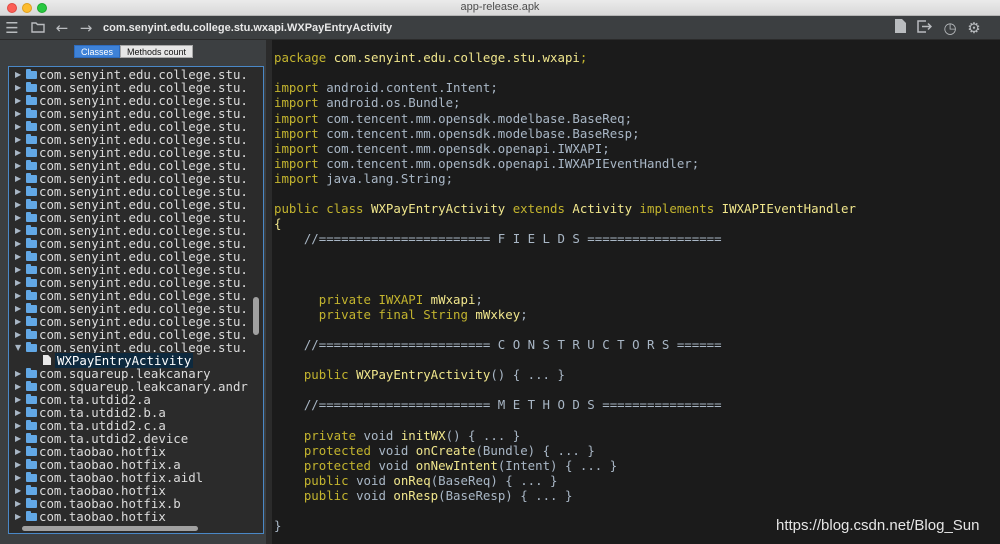  Describe the element at coordinates (397, 450) in the screenshot. I see `code-token: void` at that location.